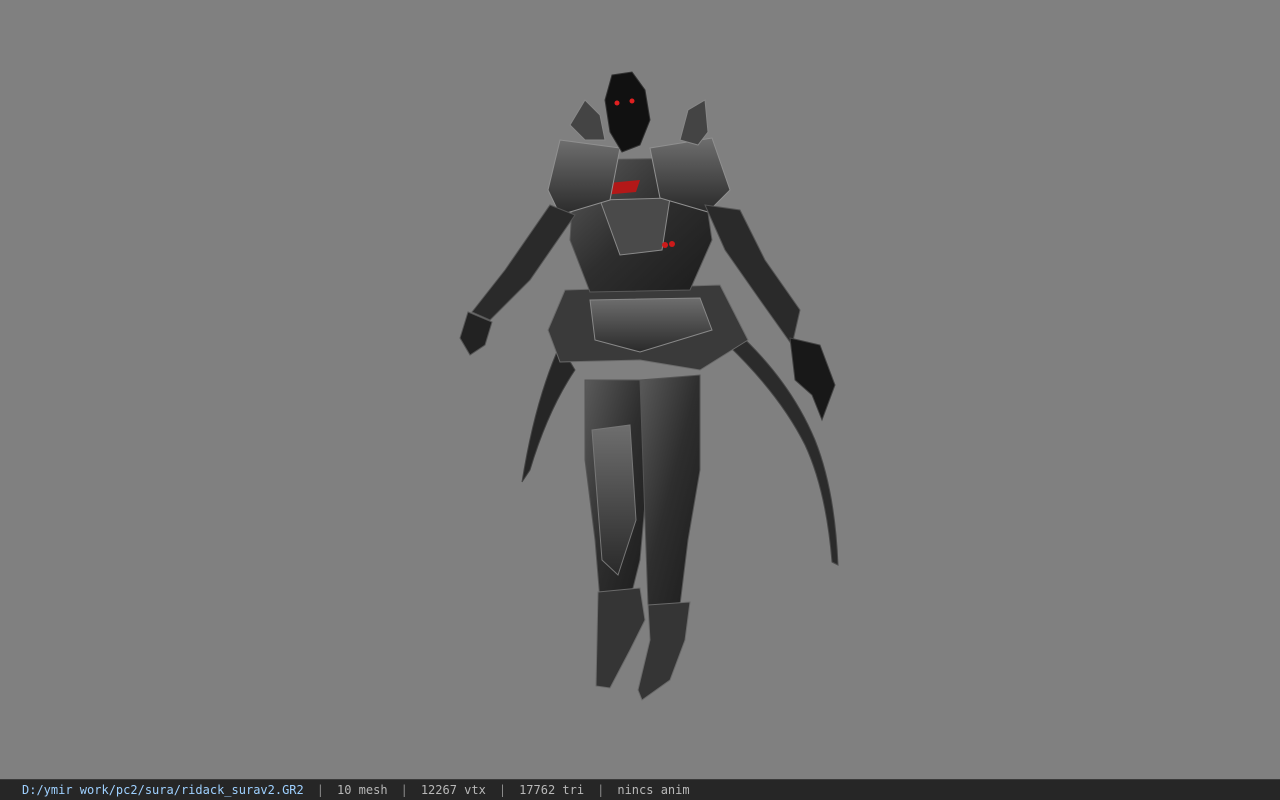 This screenshot has height=800, width=1280. What do you see at coordinates (548, 413) in the screenshot?
I see `cape-left` at bounding box center [548, 413].